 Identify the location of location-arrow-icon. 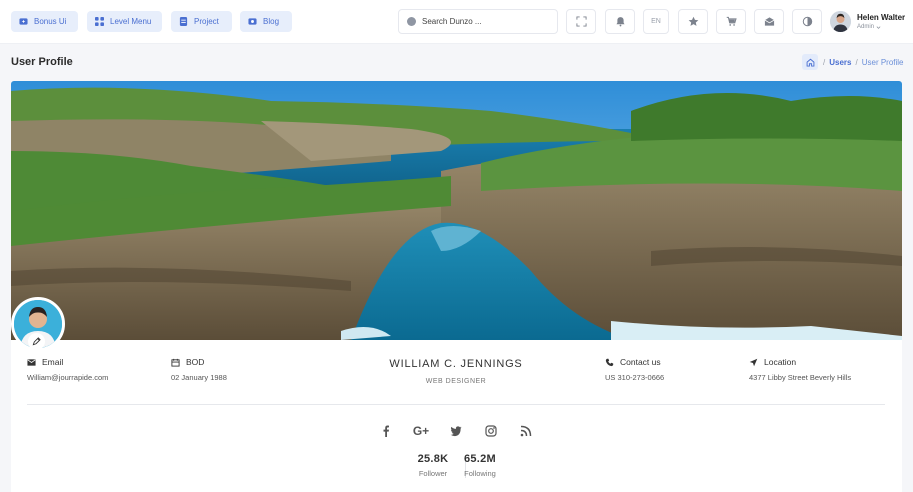
(753, 362).